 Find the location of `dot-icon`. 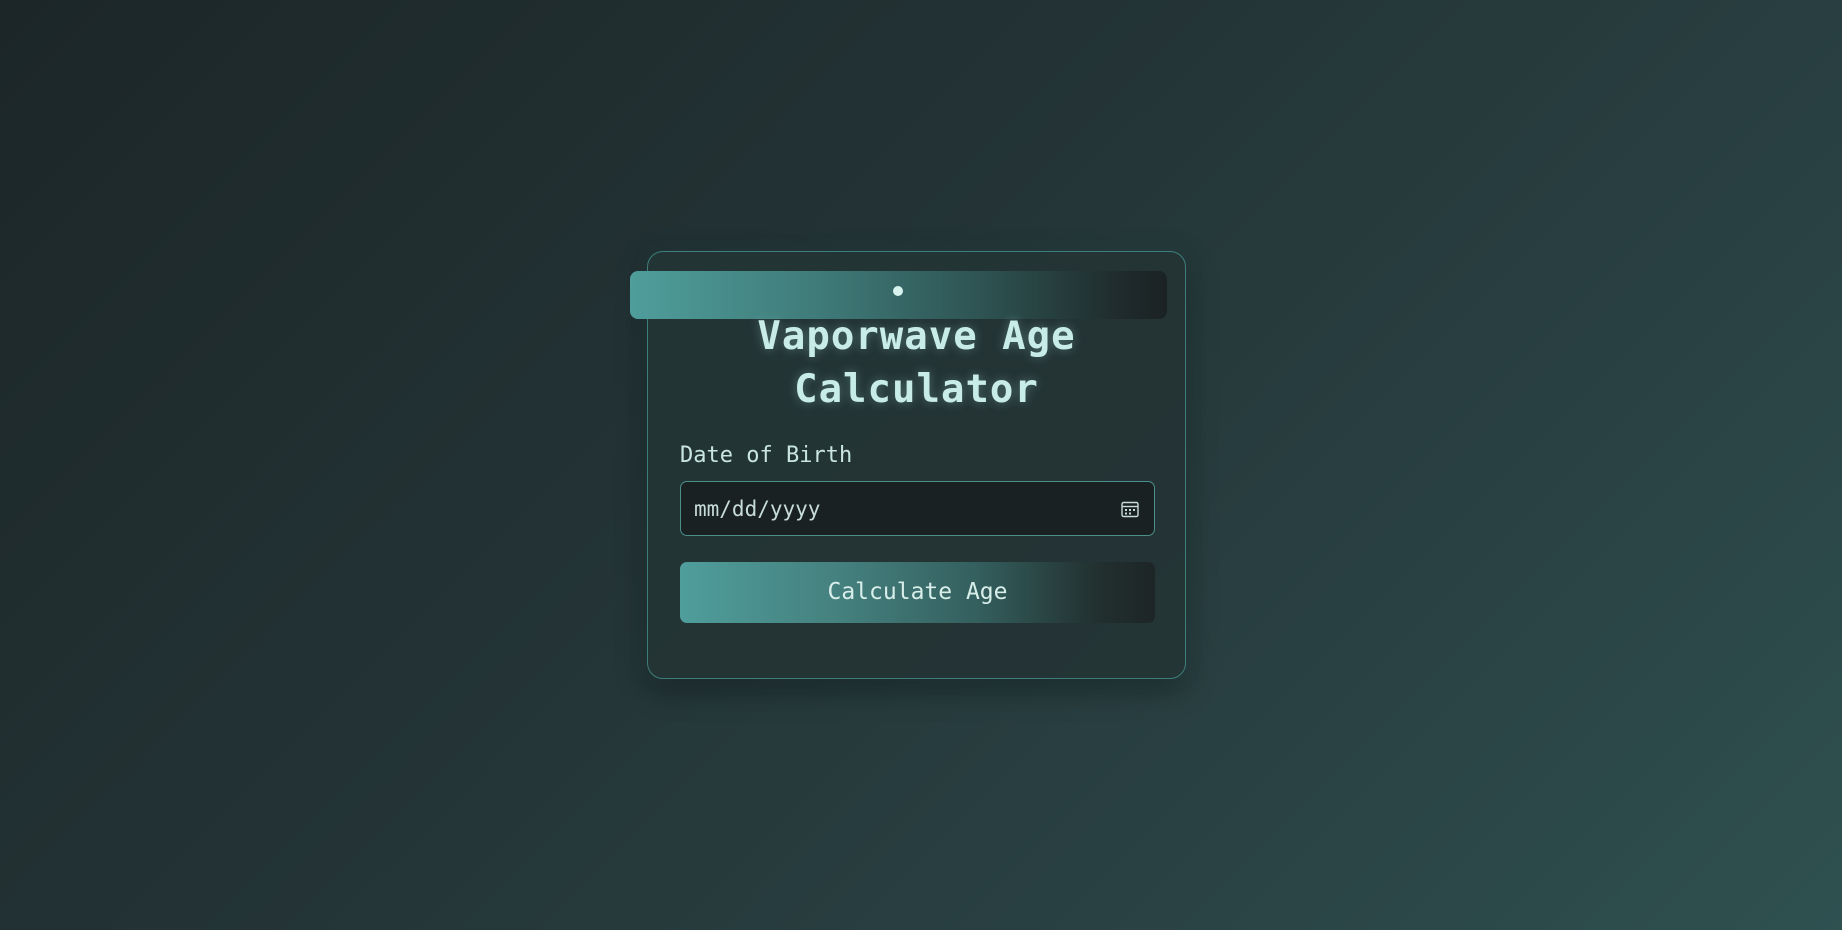

dot-icon is located at coordinates (898, 291).